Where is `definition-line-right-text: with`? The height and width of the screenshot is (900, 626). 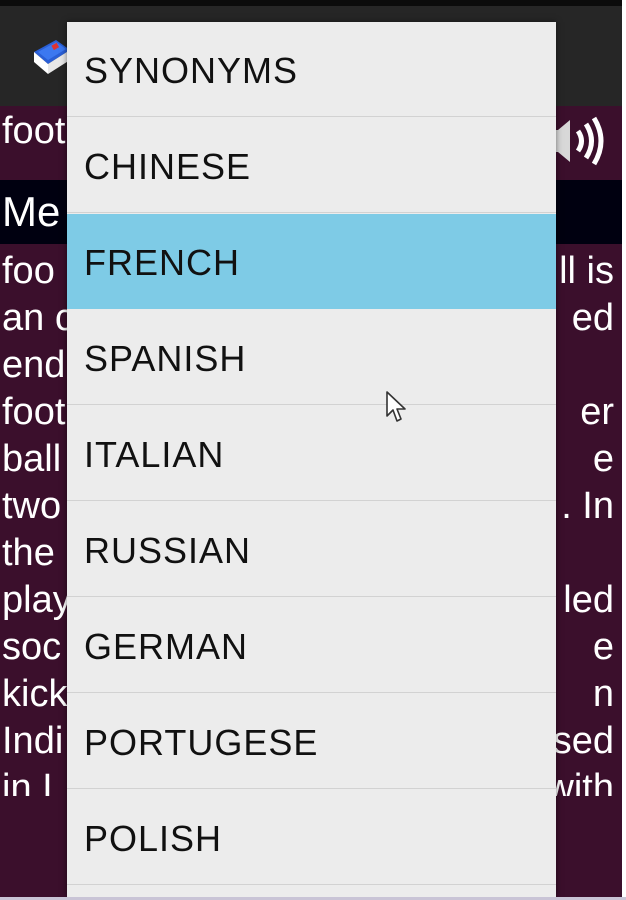 definition-line-right-text: with is located at coordinates (580, 781).